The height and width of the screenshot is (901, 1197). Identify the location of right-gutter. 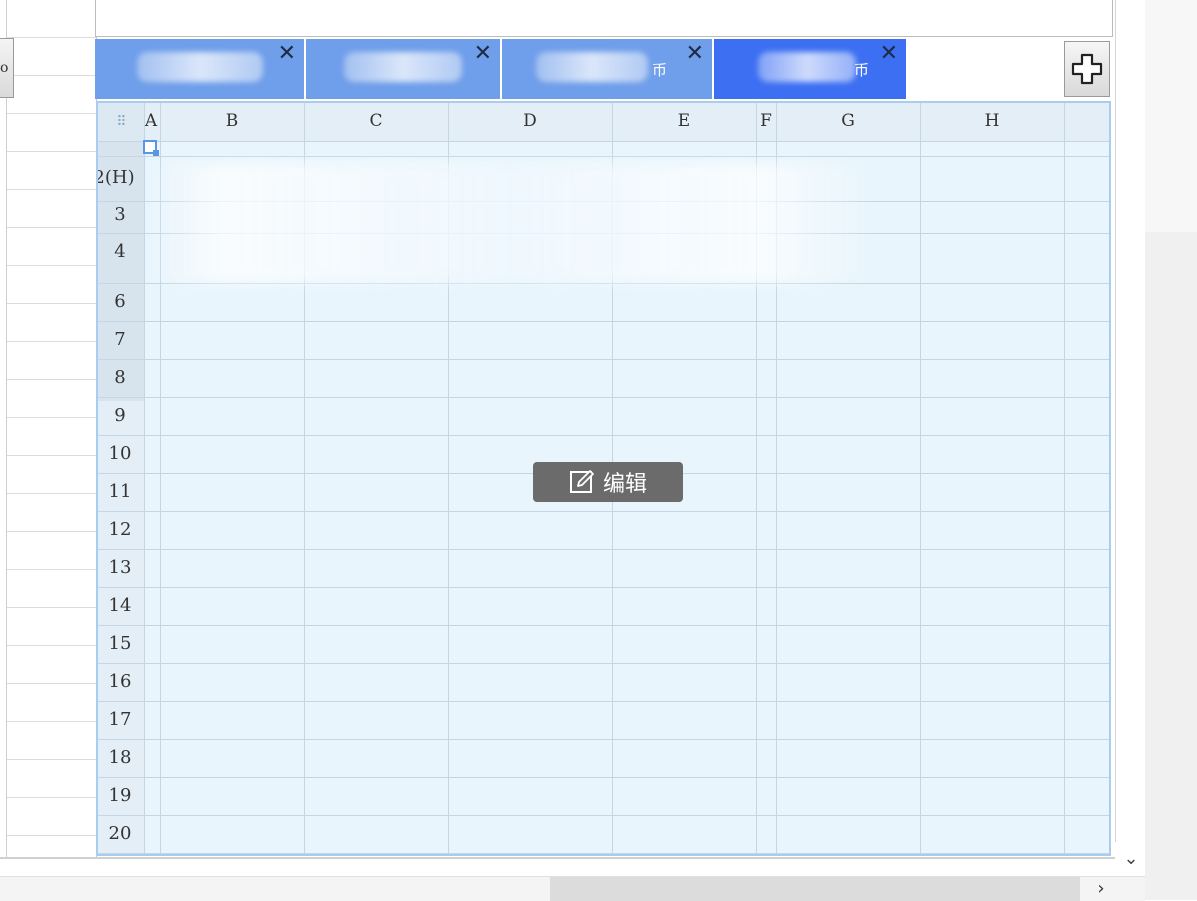
(1130, 421).